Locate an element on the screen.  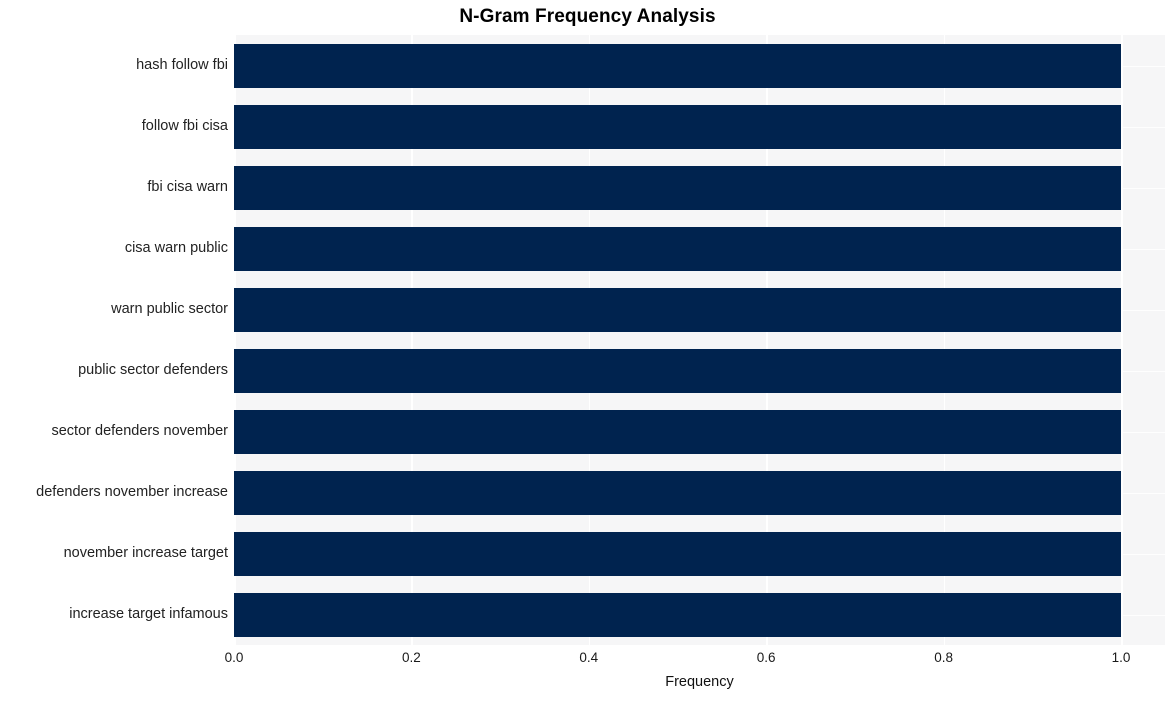
x-axis-tick-label: 0.2 is located at coordinates (411, 657).